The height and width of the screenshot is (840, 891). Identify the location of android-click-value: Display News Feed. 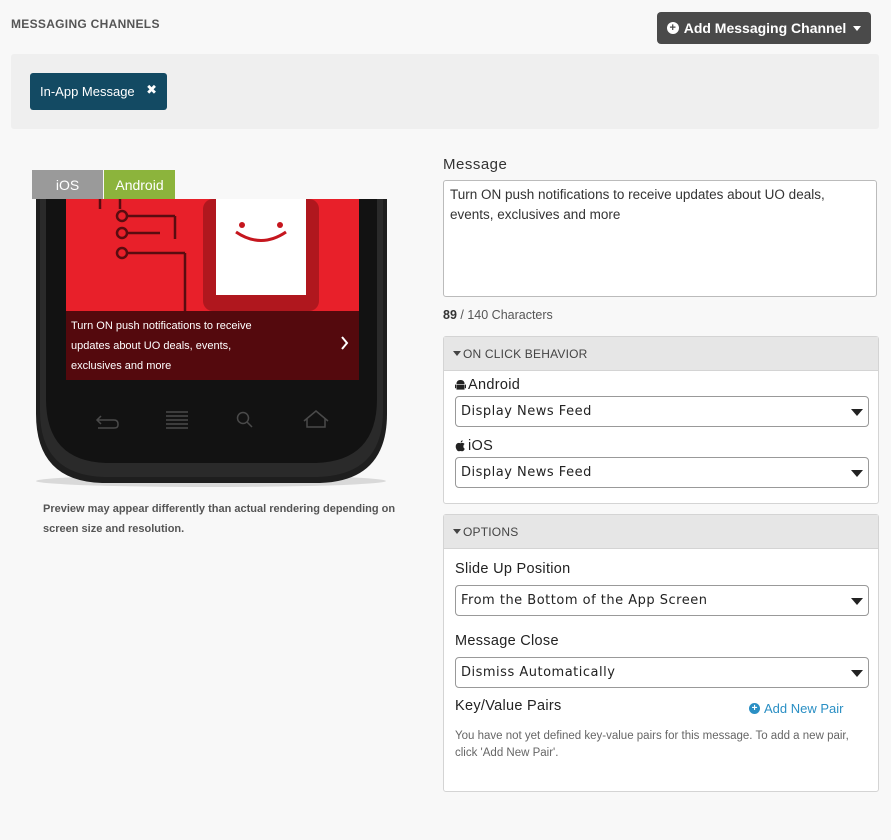
(526, 411).